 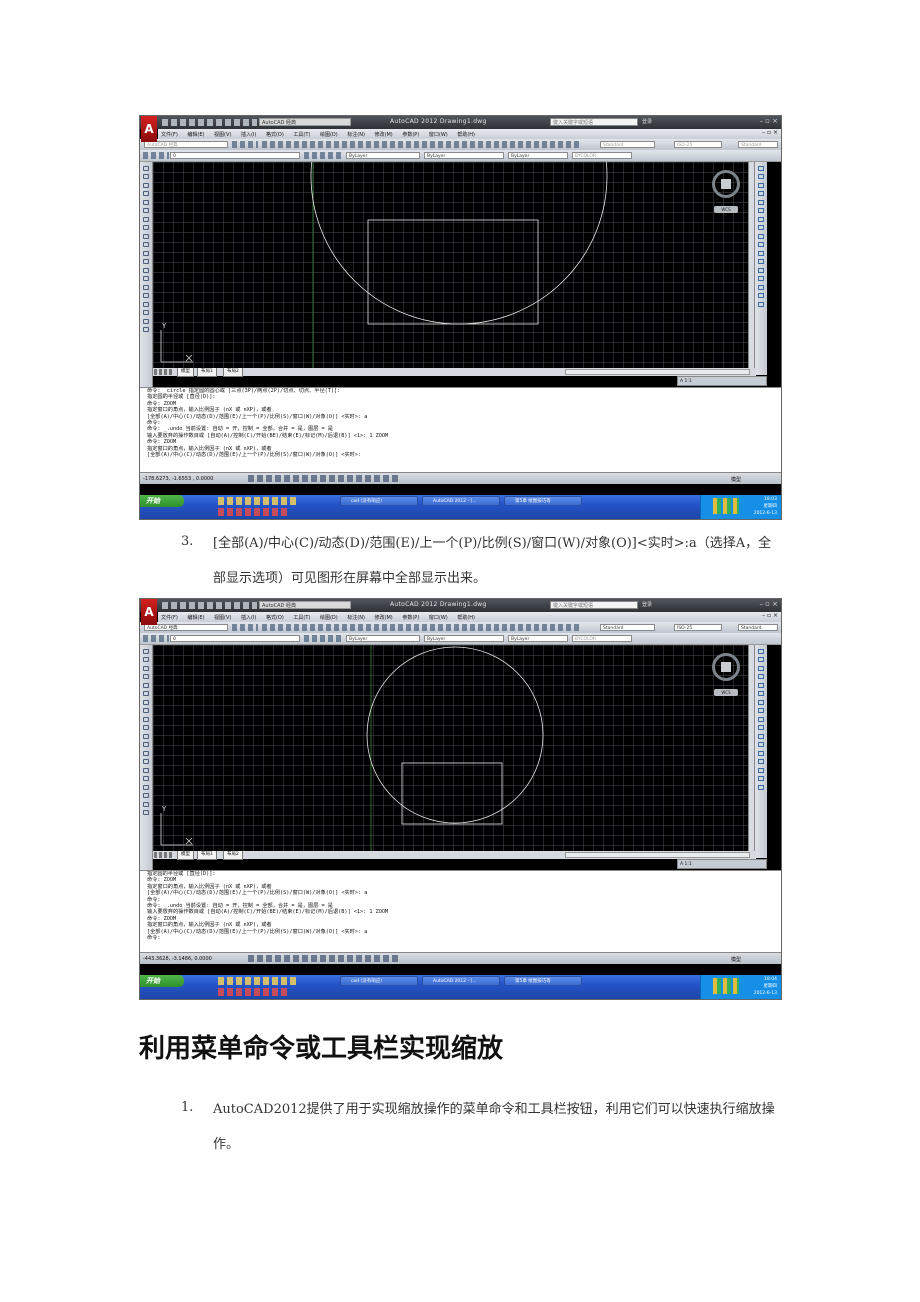 What do you see at coordinates (761, 236) in the screenshot?
I see `stretch-icon` at bounding box center [761, 236].